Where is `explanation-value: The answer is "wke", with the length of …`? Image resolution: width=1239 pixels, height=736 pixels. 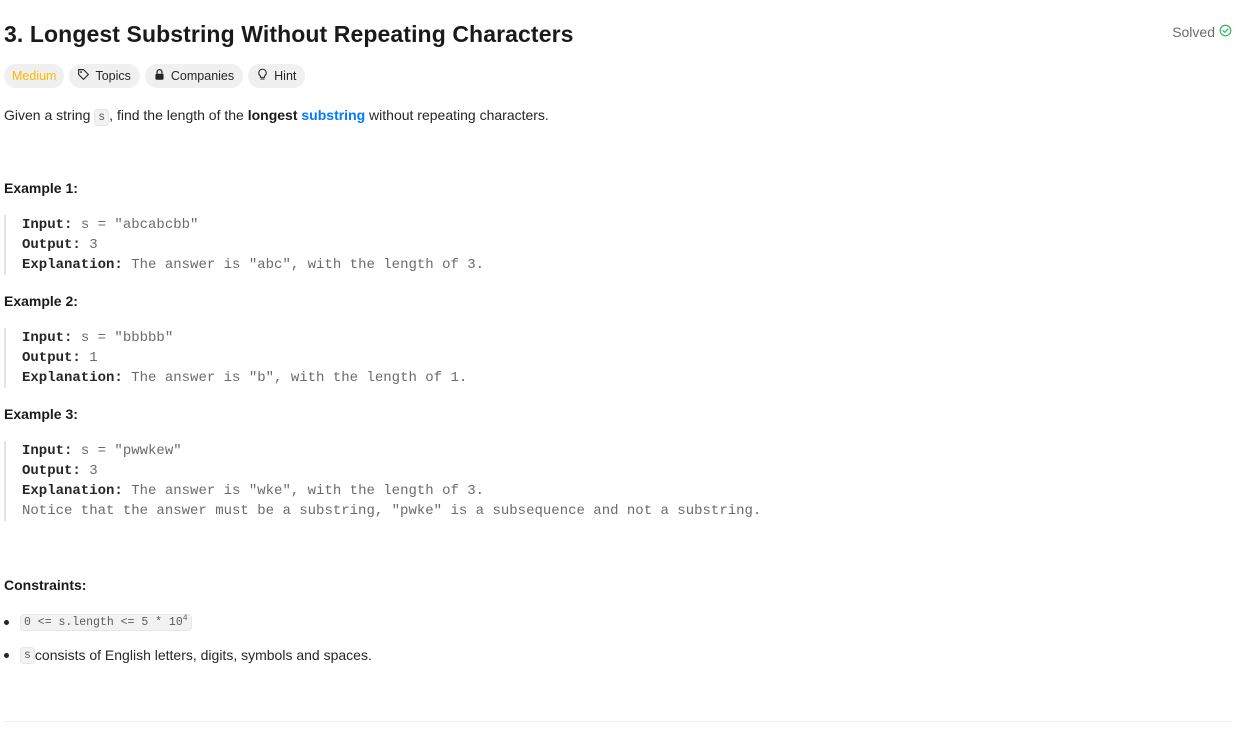
explanation-value: The answer is "wke", with the length of … is located at coordinates (303, 491).